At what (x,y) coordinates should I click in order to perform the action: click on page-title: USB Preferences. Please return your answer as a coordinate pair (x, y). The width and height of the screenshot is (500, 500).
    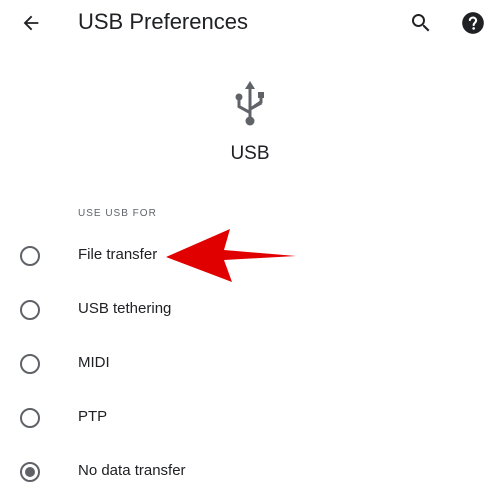
    Looking at the image, I should click on (163, 21).